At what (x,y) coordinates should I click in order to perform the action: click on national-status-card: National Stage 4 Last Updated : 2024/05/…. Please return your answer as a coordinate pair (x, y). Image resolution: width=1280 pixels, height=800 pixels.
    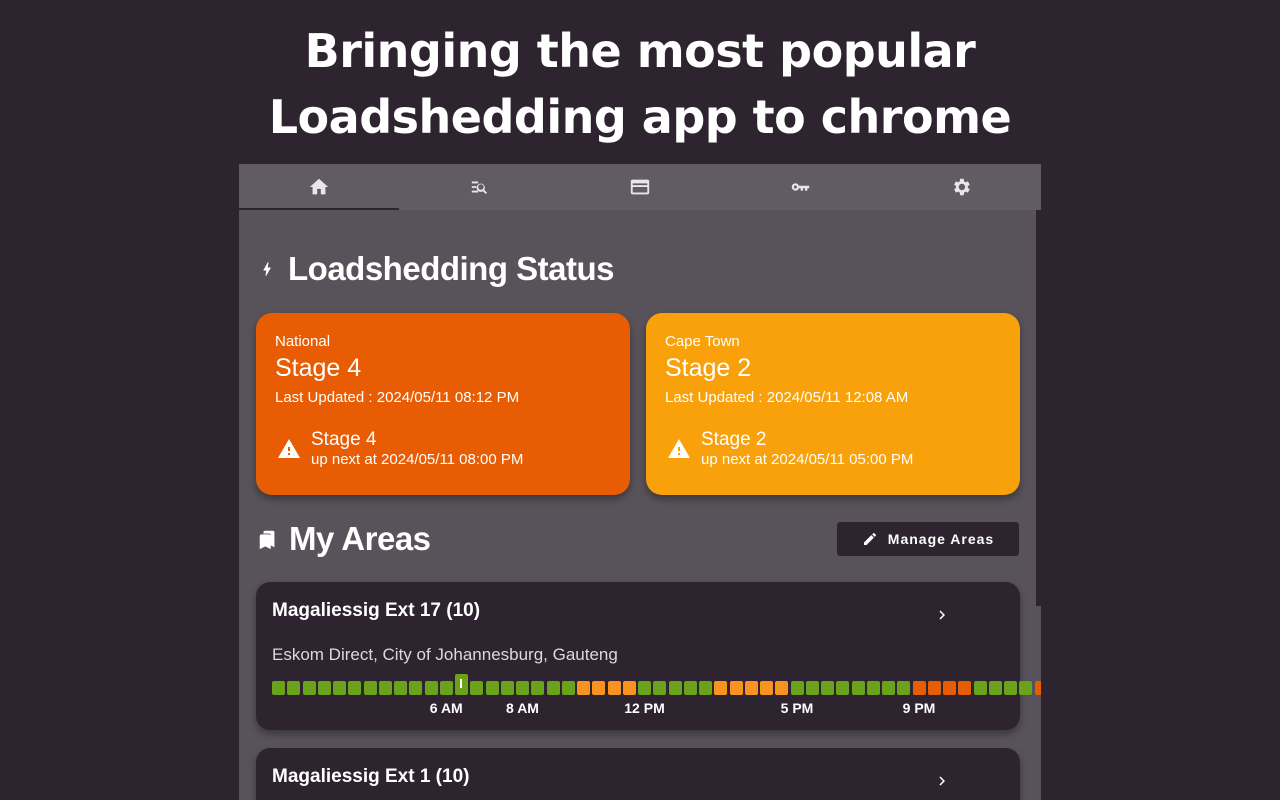
    Looking at the image, I should click on (443, 404).